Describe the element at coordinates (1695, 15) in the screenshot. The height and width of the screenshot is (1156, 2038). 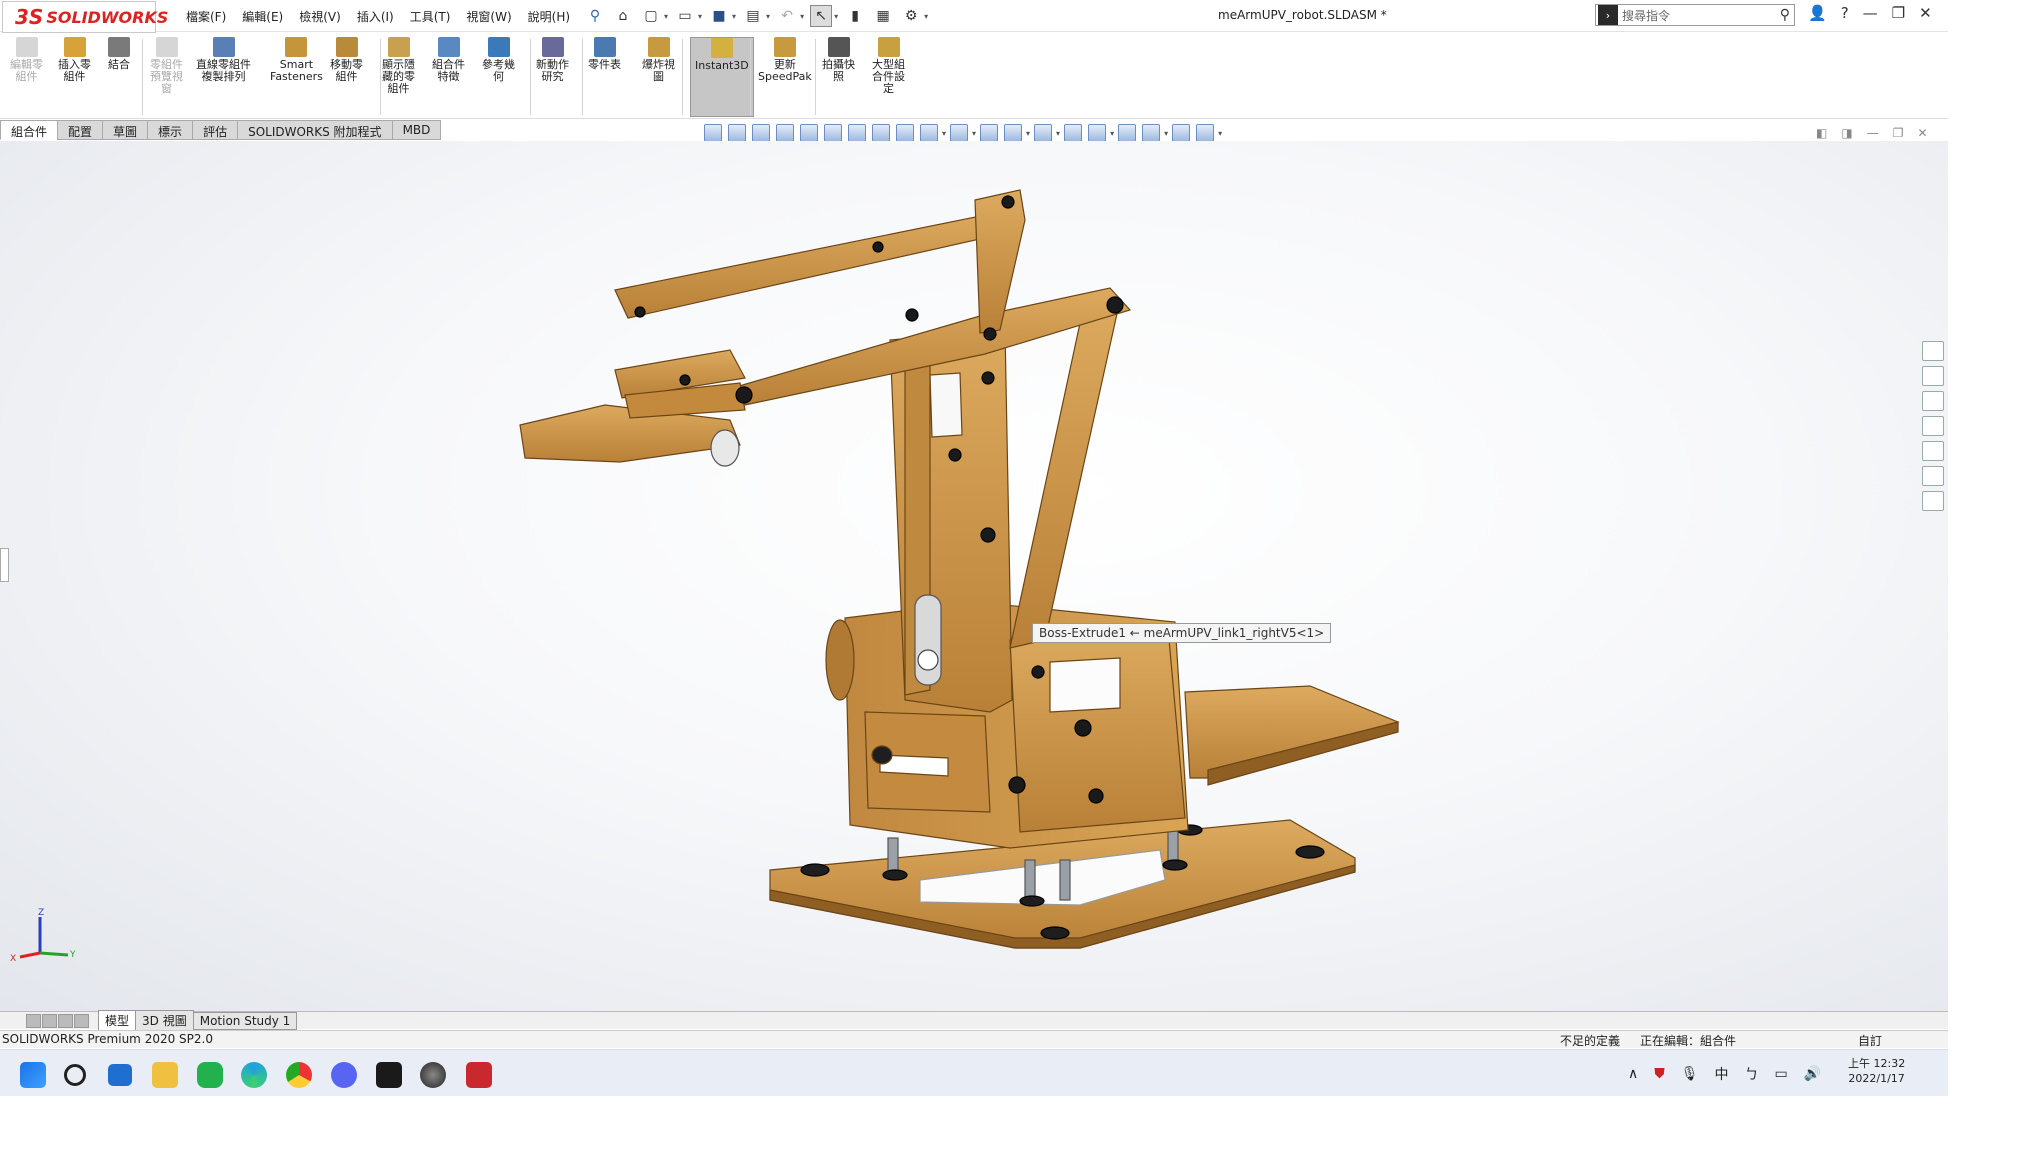
I see `search-box: › 搜尋指令 ⚲` at that location.